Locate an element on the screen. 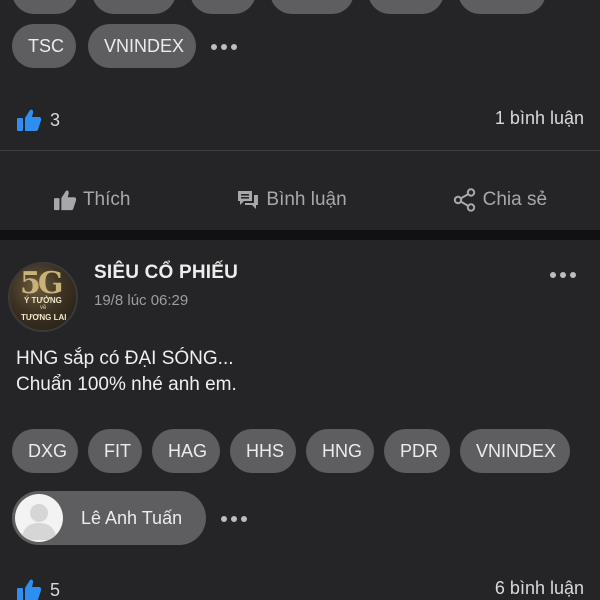 The width and height of the screenshot is (600, 600). share-button: Chia sẻ is located at coordinates (500, 200).